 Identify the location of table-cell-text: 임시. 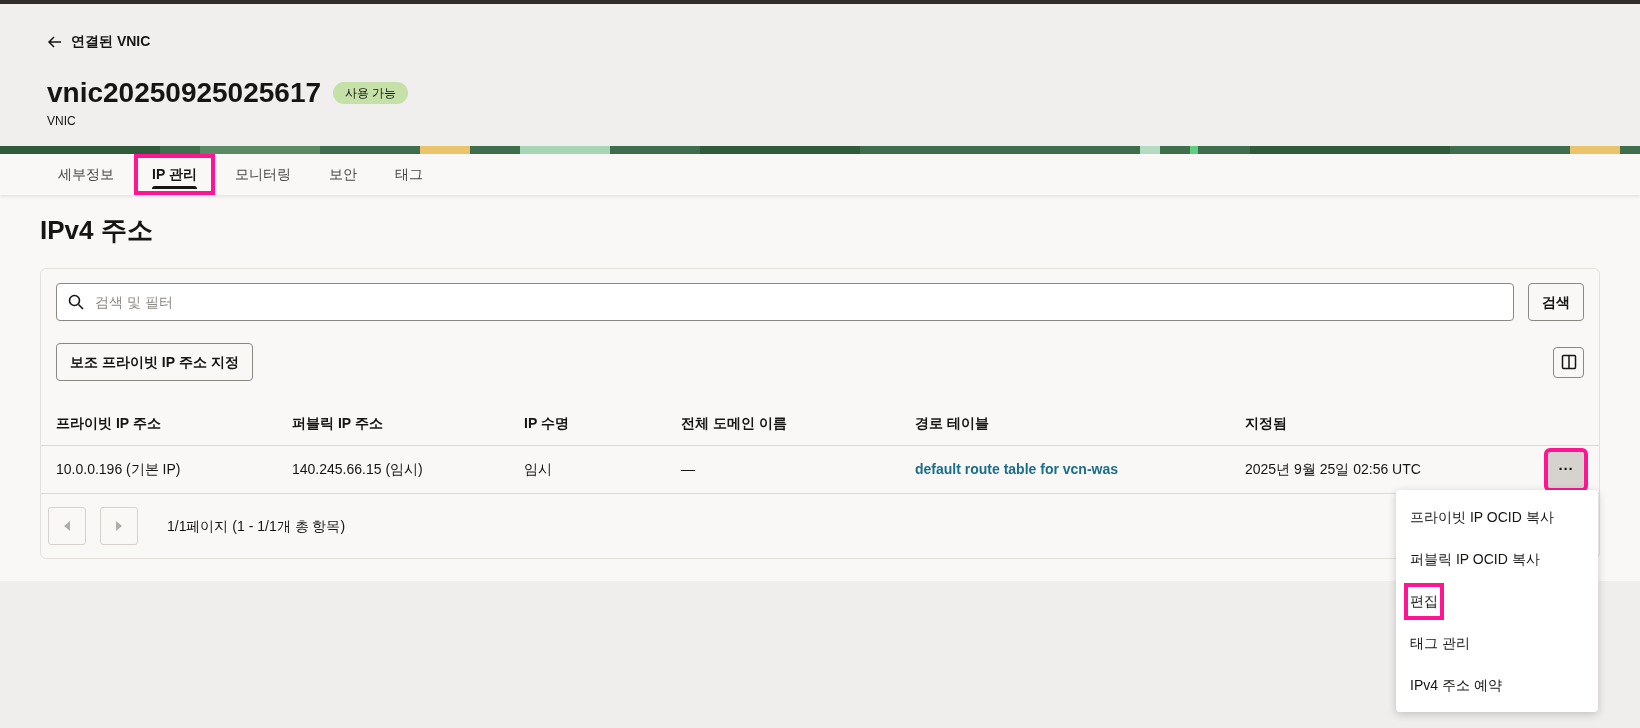
(538, 469).